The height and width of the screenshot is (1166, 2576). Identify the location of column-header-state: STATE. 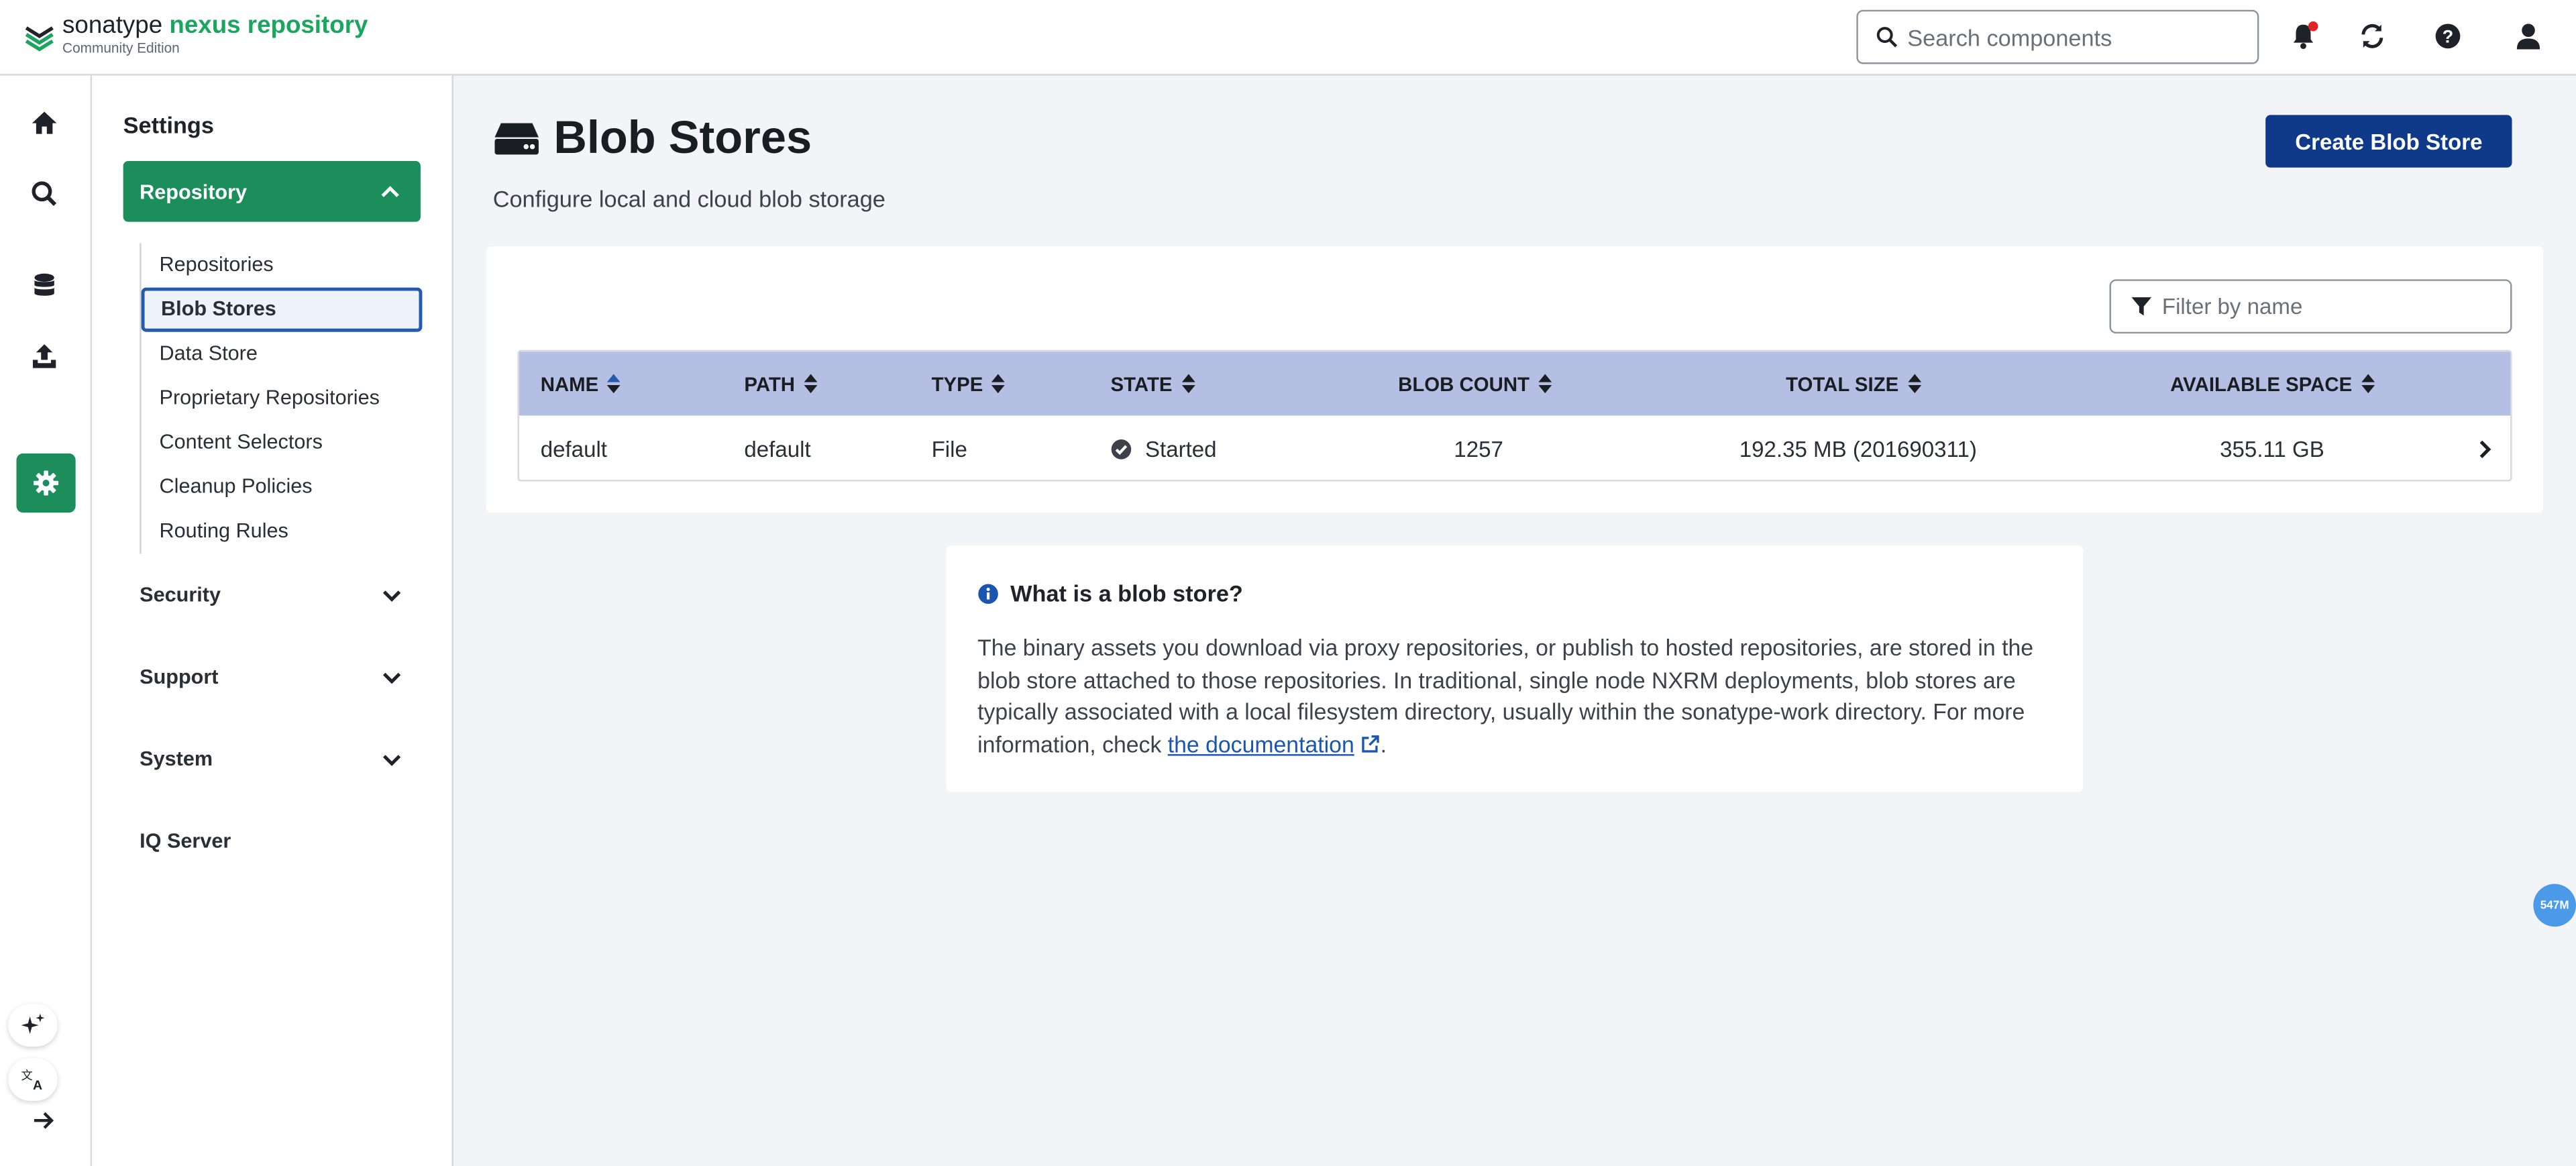
(1153, 384).